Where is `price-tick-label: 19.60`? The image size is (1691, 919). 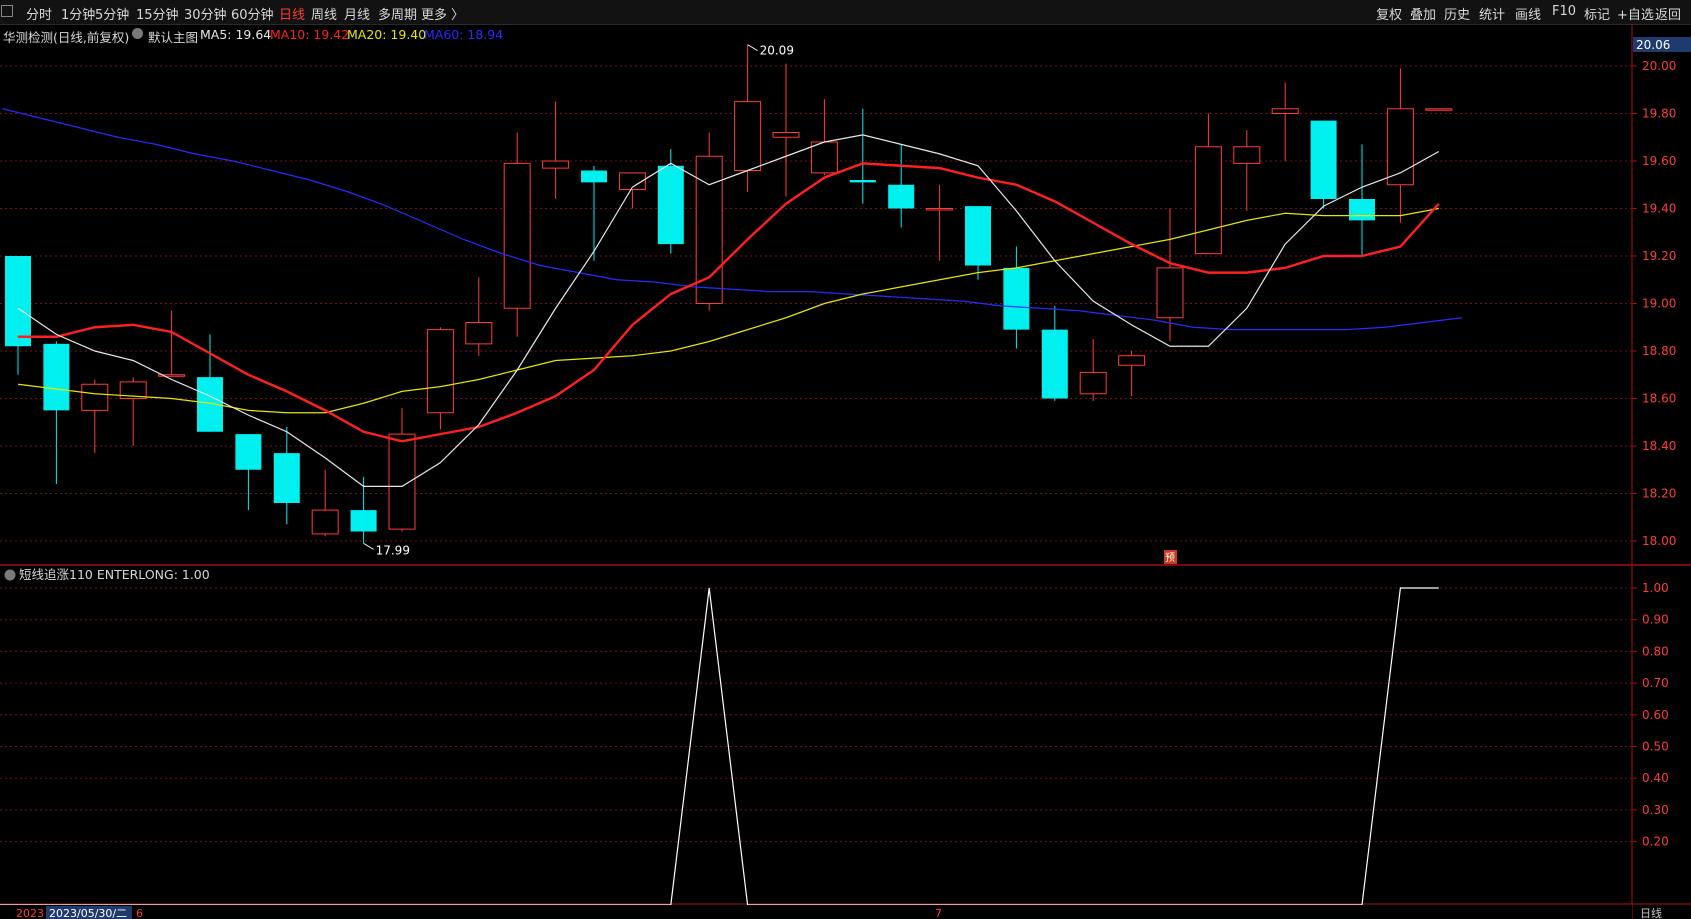
price-tick-label: 19.60 is located at coordinates (1659, 161).